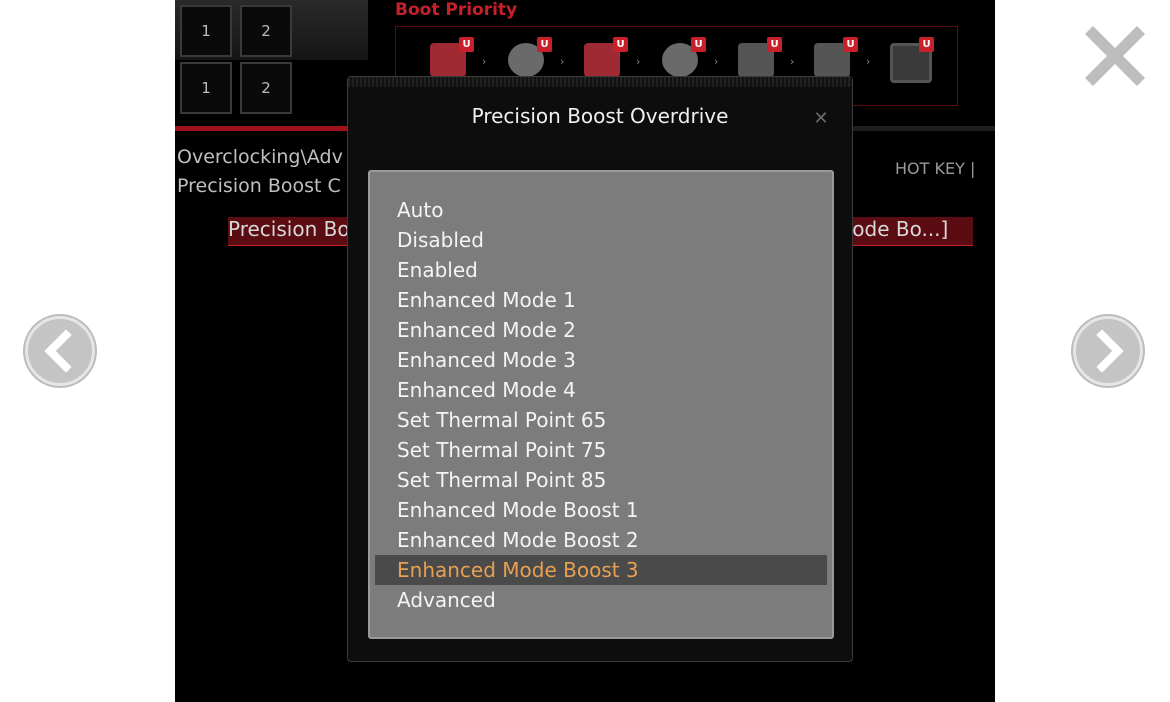  I want to click on option-item: Enhanced Mode 1, so click(601, 300).